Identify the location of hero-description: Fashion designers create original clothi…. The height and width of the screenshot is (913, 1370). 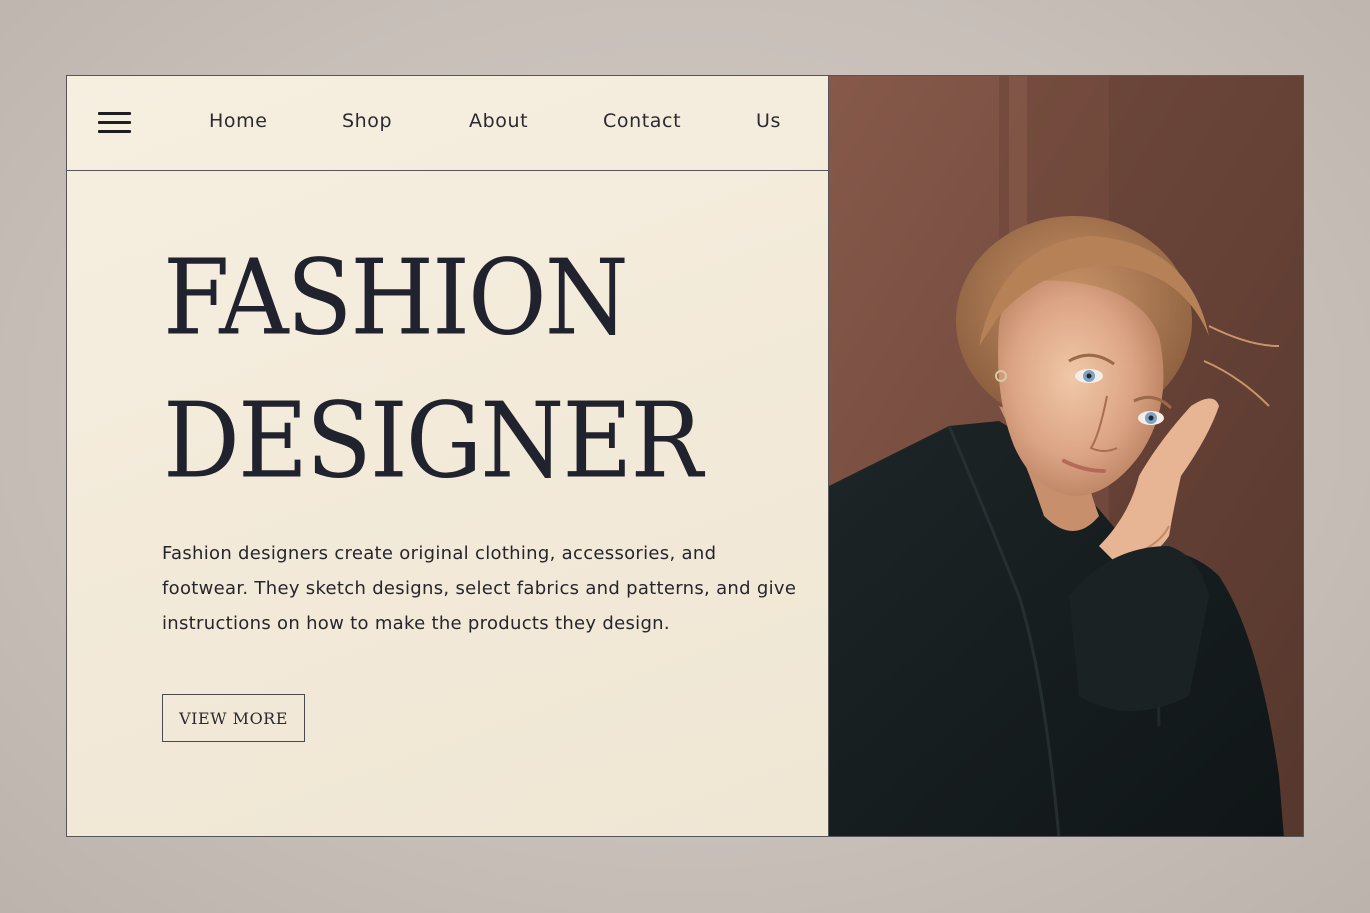
(479, 588).